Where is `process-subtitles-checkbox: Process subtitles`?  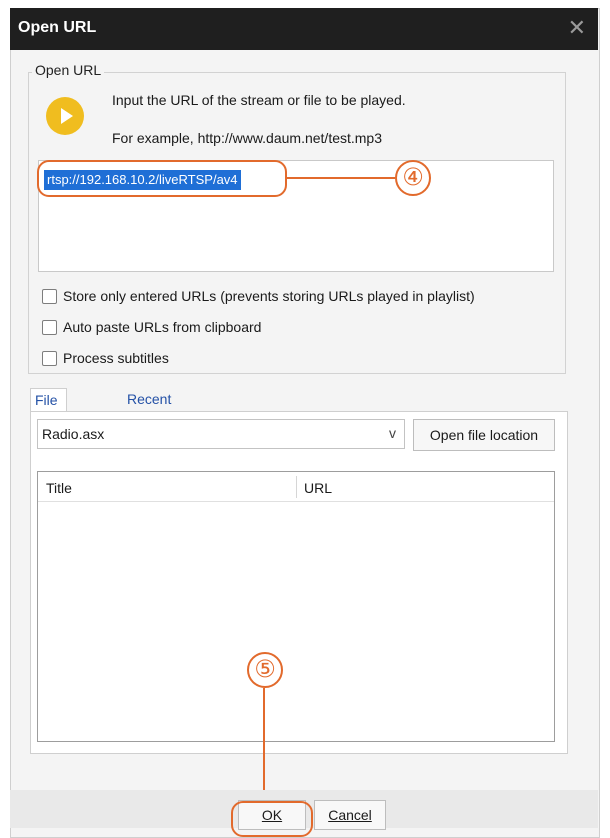 process-subtitles-checkbox: Process subtitles is located at coordinates (105, 359).